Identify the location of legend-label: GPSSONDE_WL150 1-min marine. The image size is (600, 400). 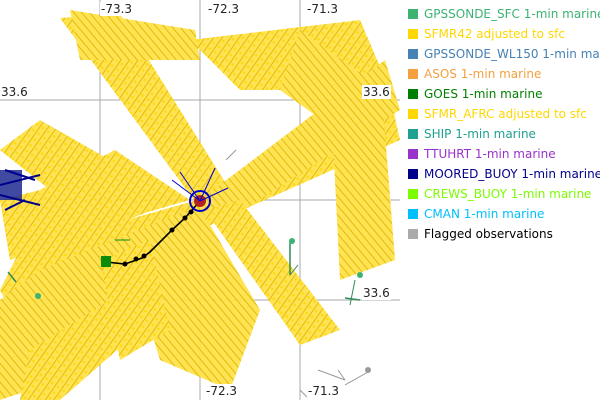
(512, 54).